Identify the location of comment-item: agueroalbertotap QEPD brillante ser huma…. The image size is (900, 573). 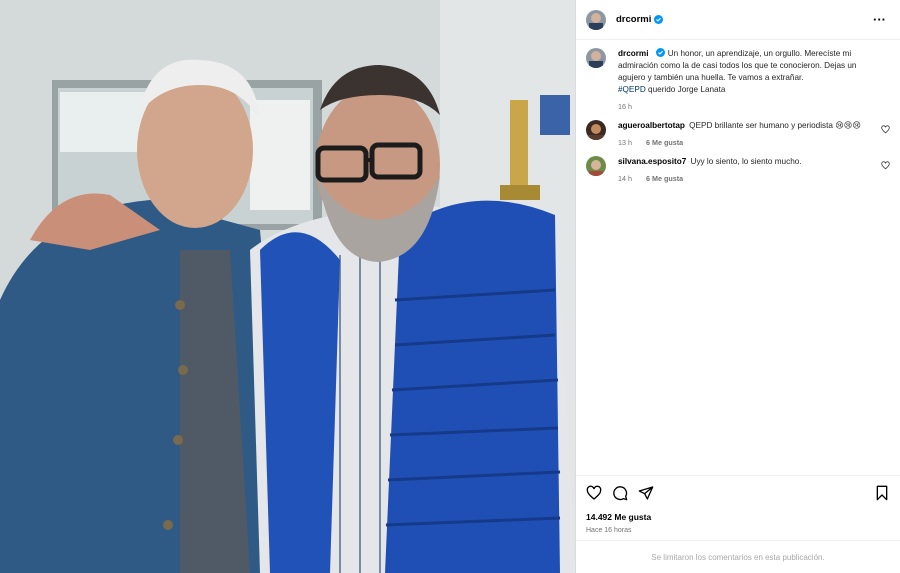
(738, 133).